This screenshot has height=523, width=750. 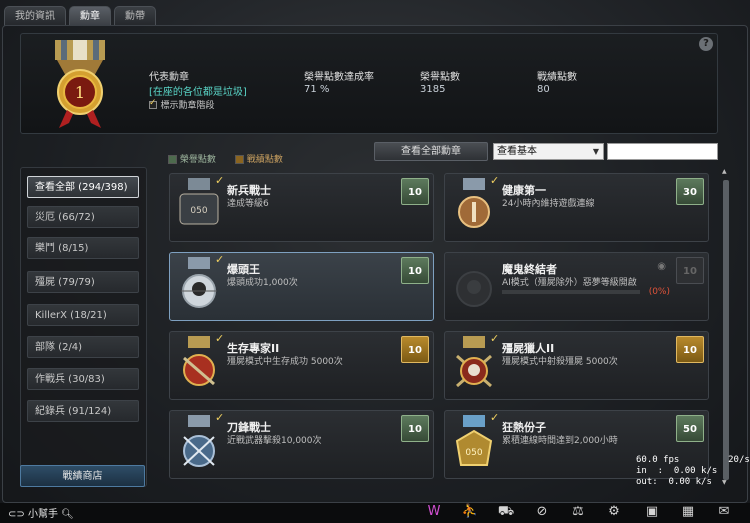 What do you see at coordinates (239, 159) in the screenshot?
I see `combat-swatch-icon` at bounding box center [239, 159].